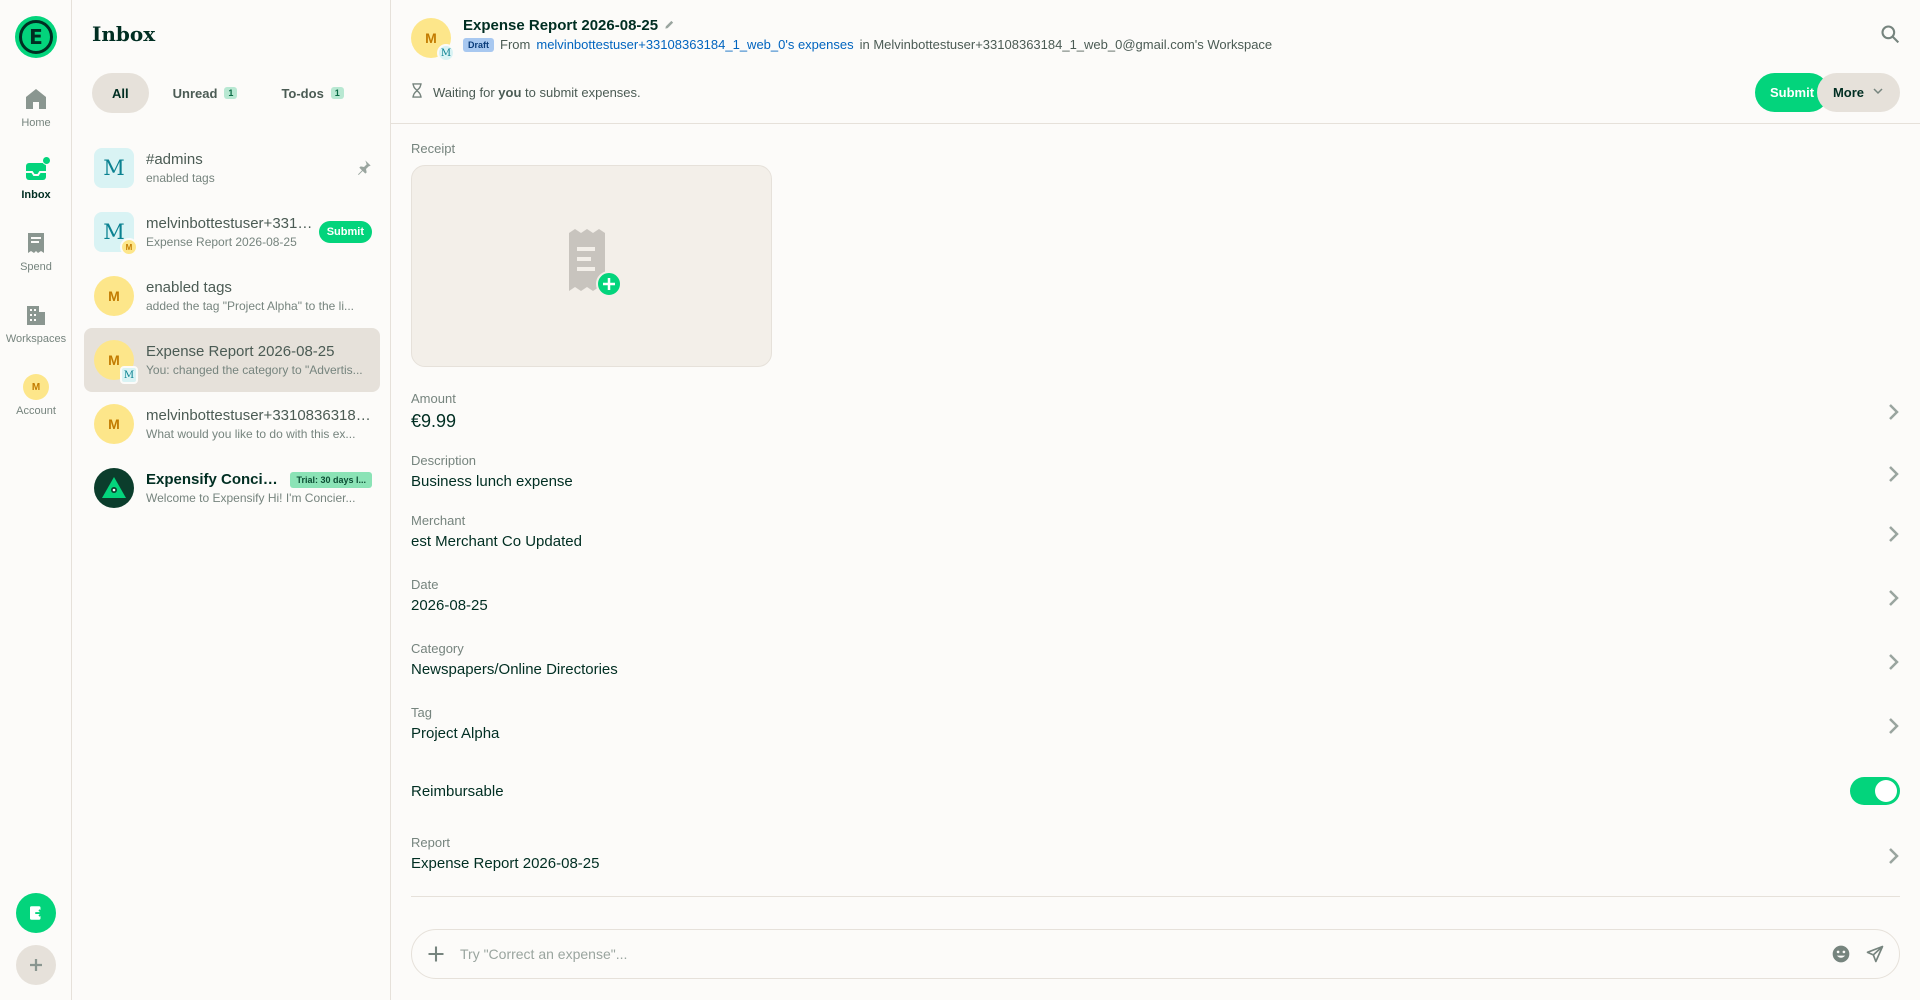 The height and width of the screenshot is (1000, 1920). I want to click on category-label: Category, so click(437, 648).